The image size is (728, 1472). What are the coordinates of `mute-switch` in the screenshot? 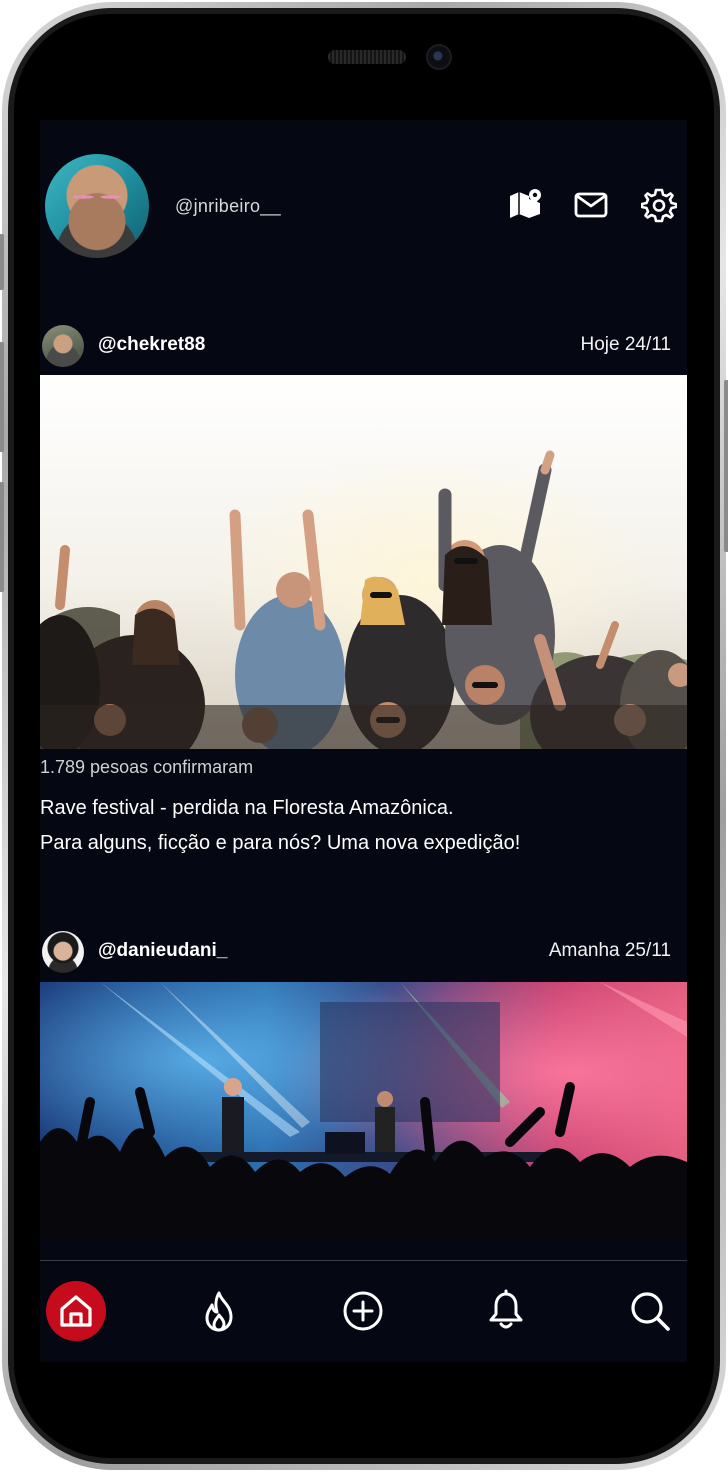 It's located at (2, 262).